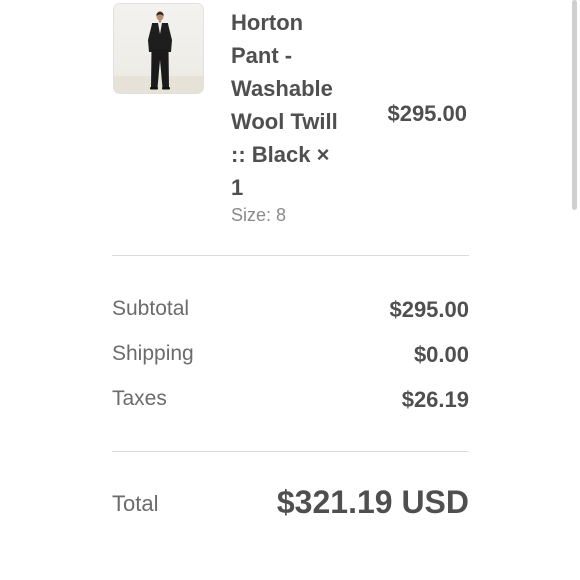 Image resolution: width=580 pixels, height=580 pixels. I want to click on product-variant: Size: 8, so click(259, 215).